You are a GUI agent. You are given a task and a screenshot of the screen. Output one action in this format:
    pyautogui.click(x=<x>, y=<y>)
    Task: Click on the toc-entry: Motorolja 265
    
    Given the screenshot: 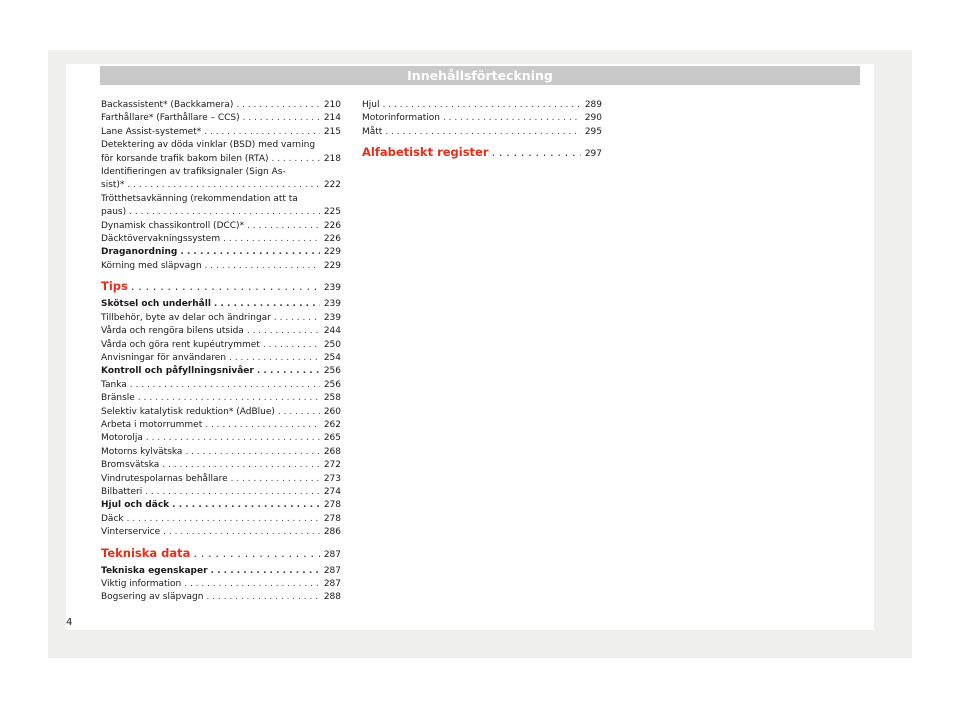 What is the action you would take?
    pyautogui.click(x=221, y=438)
    